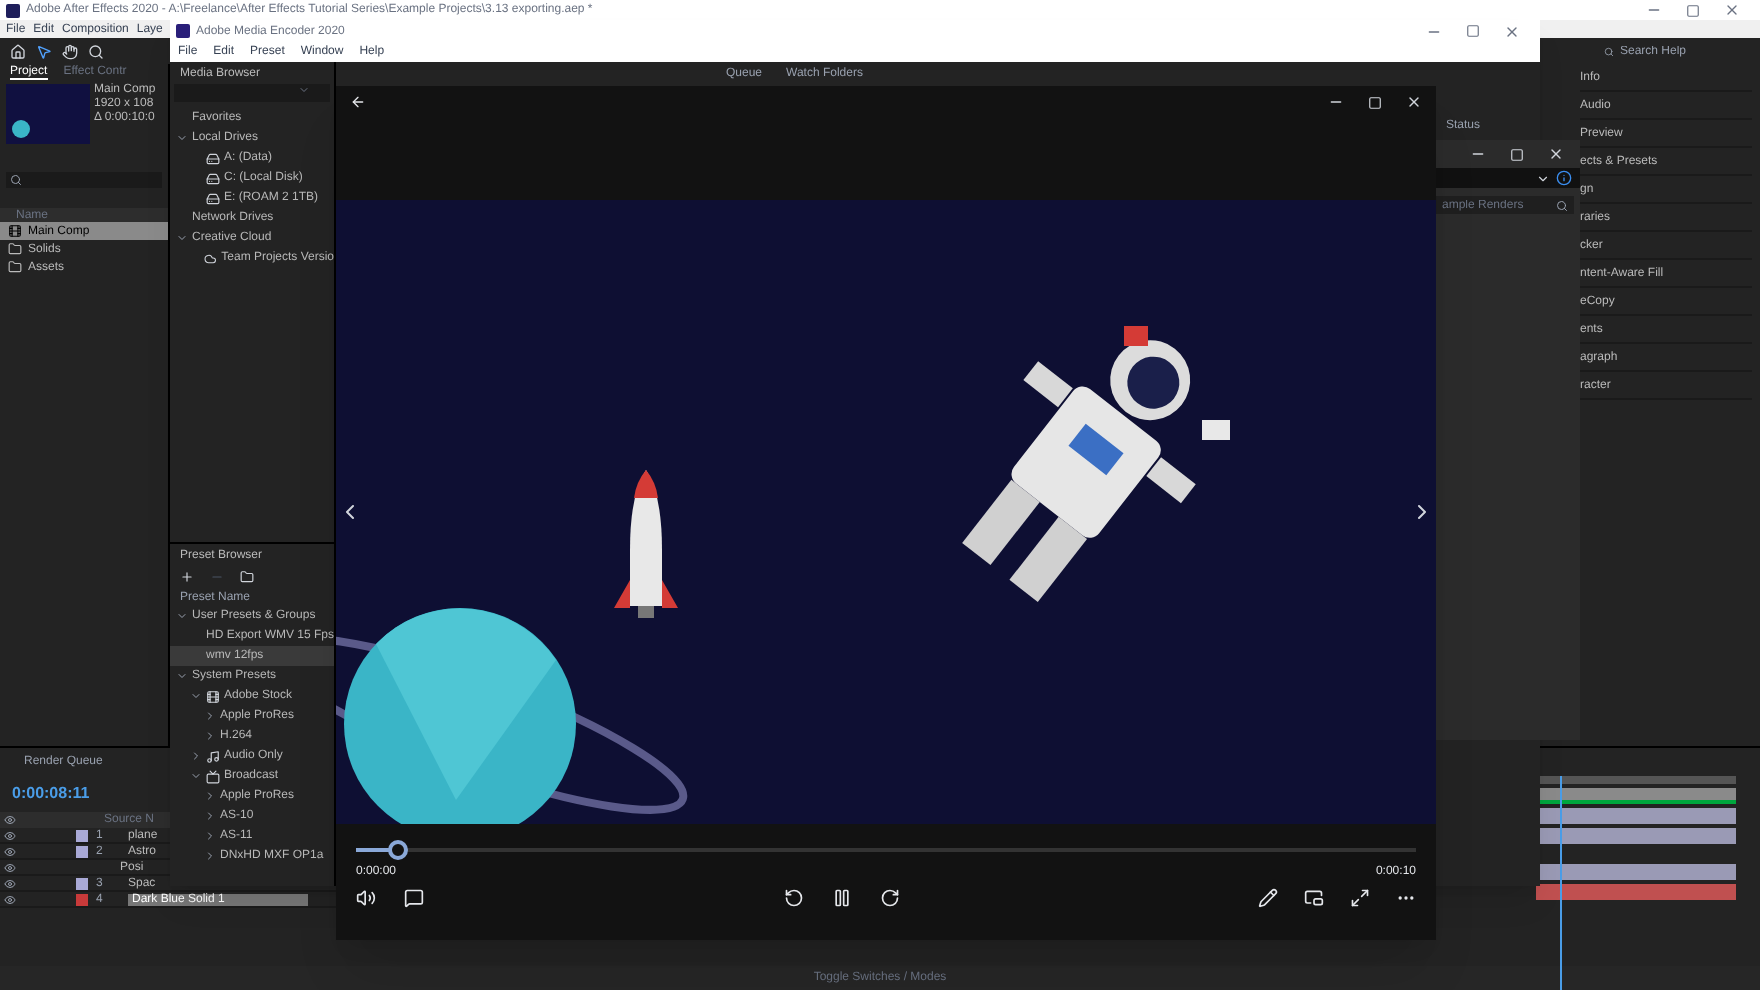 The image size is (1760, 990). I want to click on mini-view-icon, so click(1314, 898).